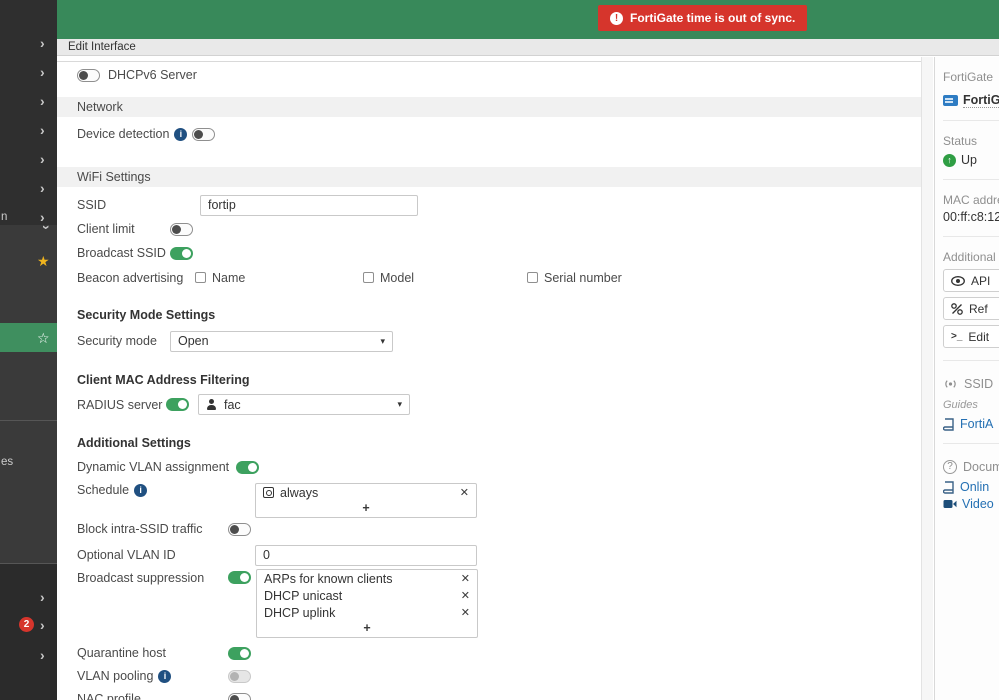 The height and width of the screenshot is (700, 999). What do you see at coordinates (239, 529) in the screenshot?
I see `block-intra-ssid-toggle` at bounding box center [239, 529].